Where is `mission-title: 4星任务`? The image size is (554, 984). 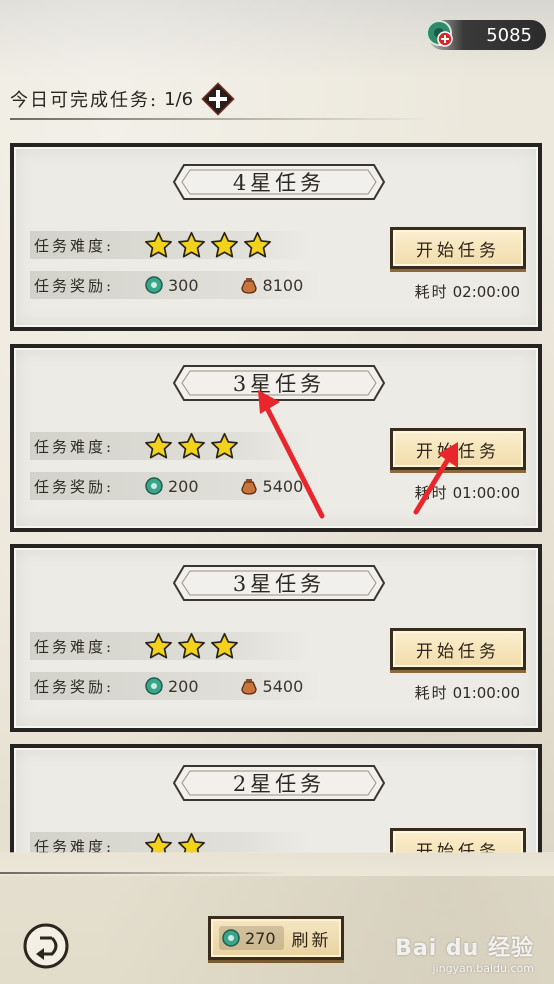 mission-title: 4星任务 is located at coordinates (279, 183).